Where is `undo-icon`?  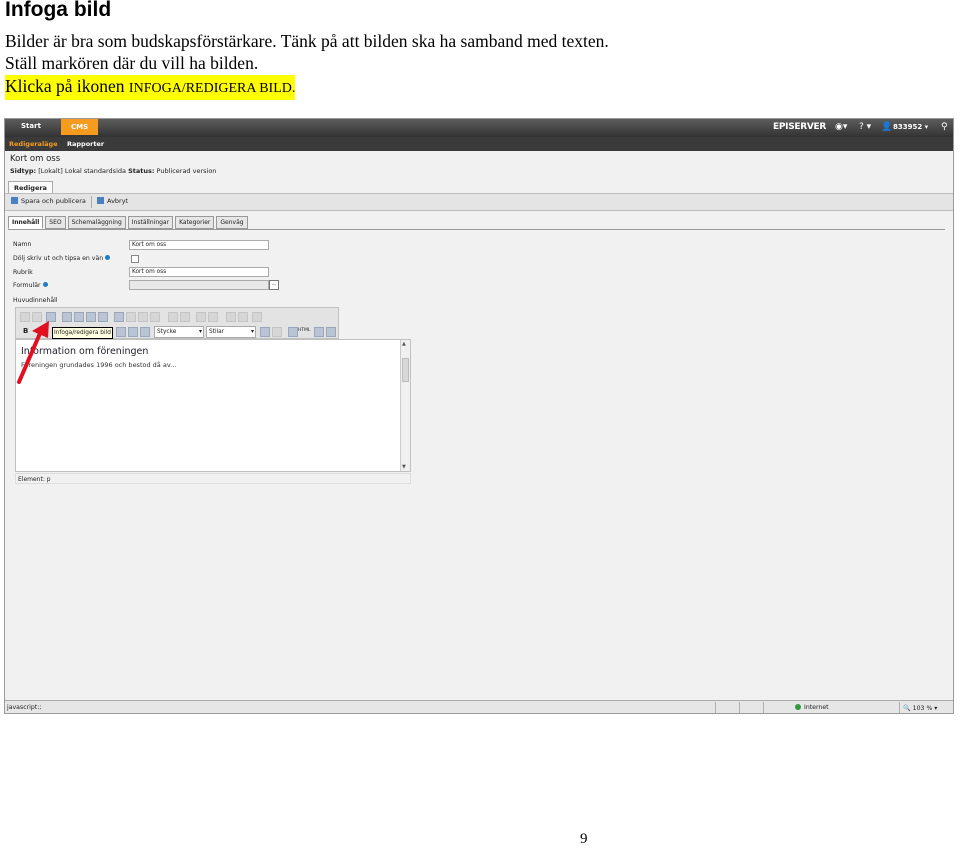 undo-icon is located at coordinates (265, 332).